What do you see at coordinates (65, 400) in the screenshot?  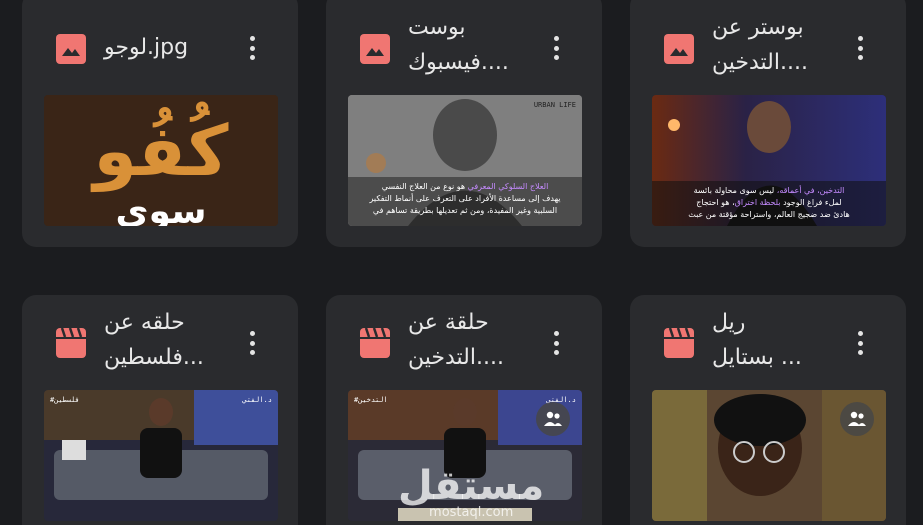 I see `thumb-tag-left: #فلسطين` at bounding box center [65, 400].